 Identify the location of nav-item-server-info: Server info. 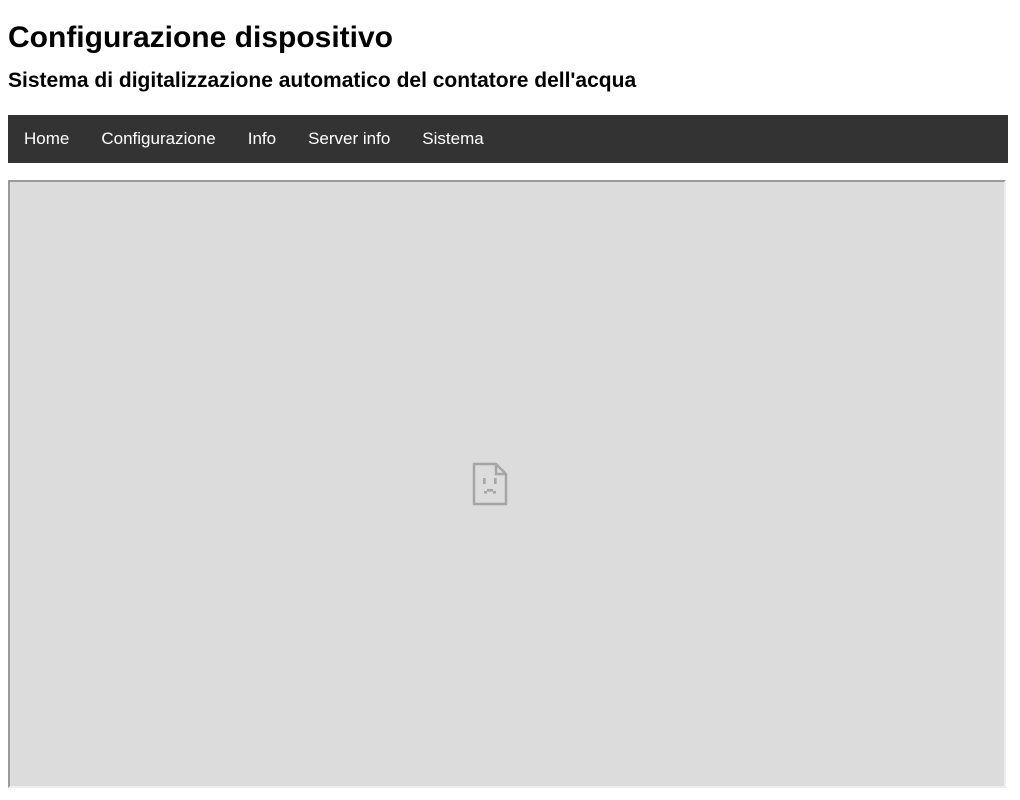
(349, 139).